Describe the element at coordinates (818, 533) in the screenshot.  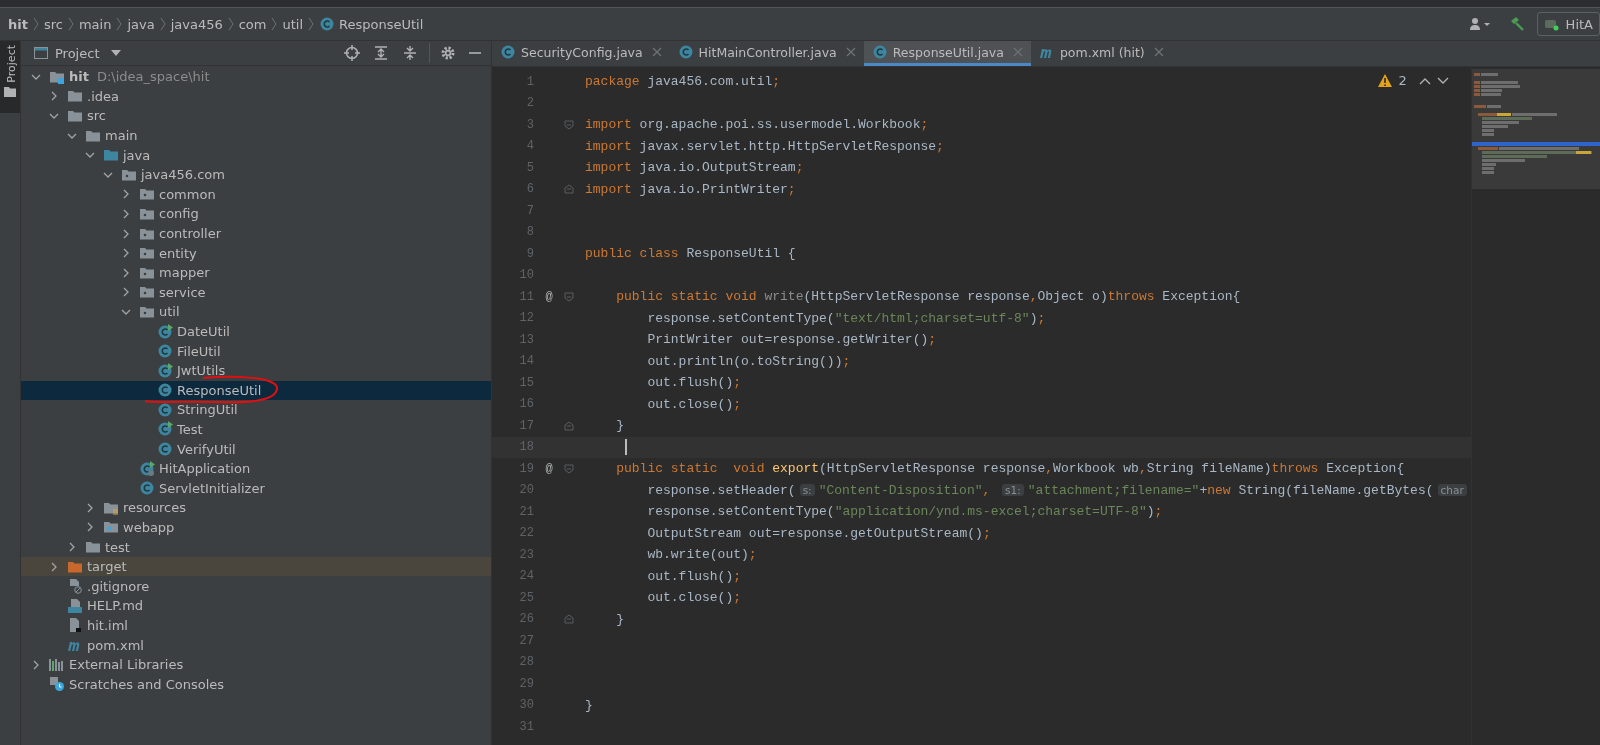
I see `code-line: OutputStream out=response.getOutputStream();` at that location.